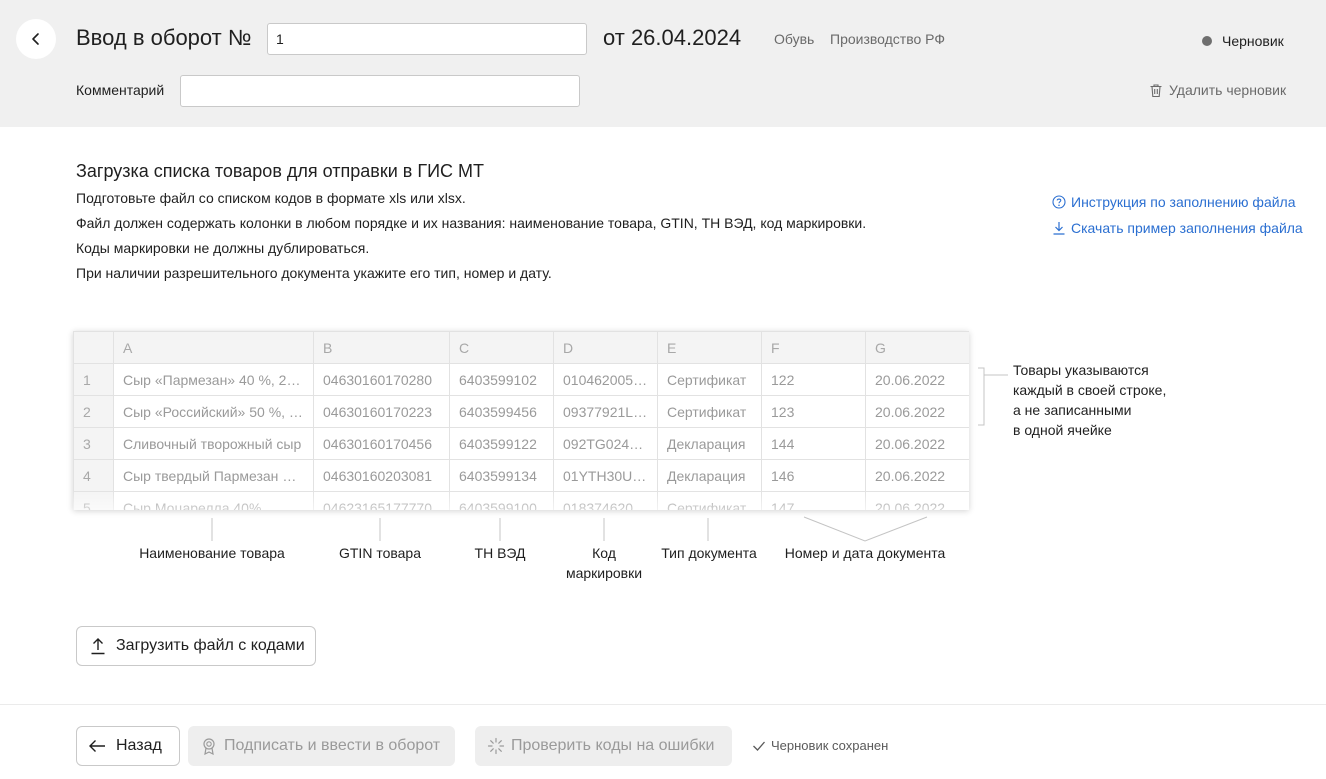 Image resolution: width=1326 pixels, height=779 pixels. Describe the element at coordinates (332, 745) in the screenshot. I see `sign-and-release-label: Подписать и ввести в оборот` at that location.